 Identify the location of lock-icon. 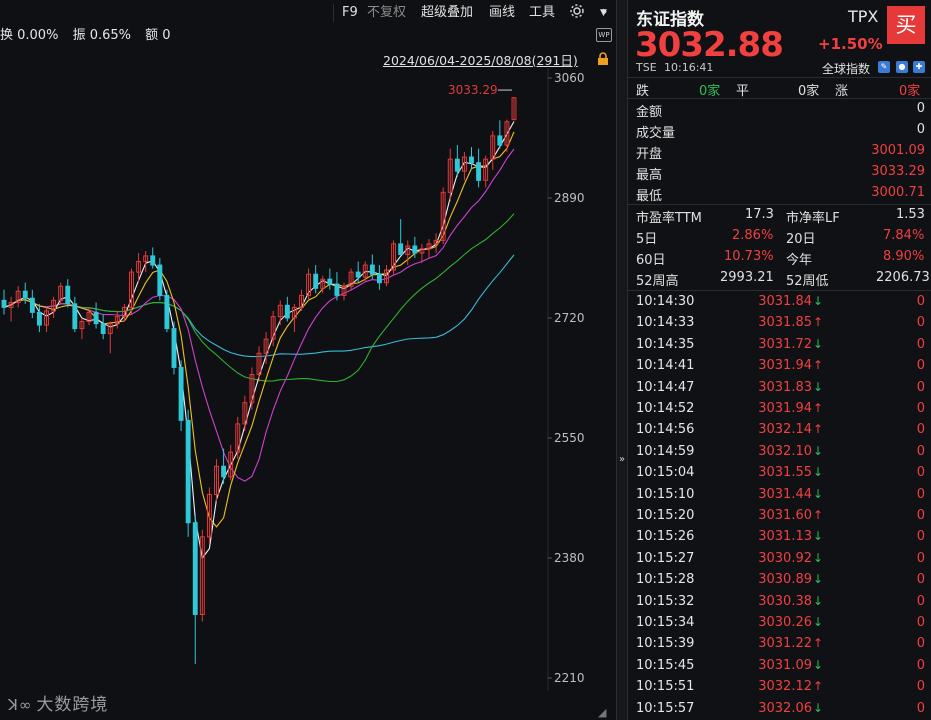
(603, 59).